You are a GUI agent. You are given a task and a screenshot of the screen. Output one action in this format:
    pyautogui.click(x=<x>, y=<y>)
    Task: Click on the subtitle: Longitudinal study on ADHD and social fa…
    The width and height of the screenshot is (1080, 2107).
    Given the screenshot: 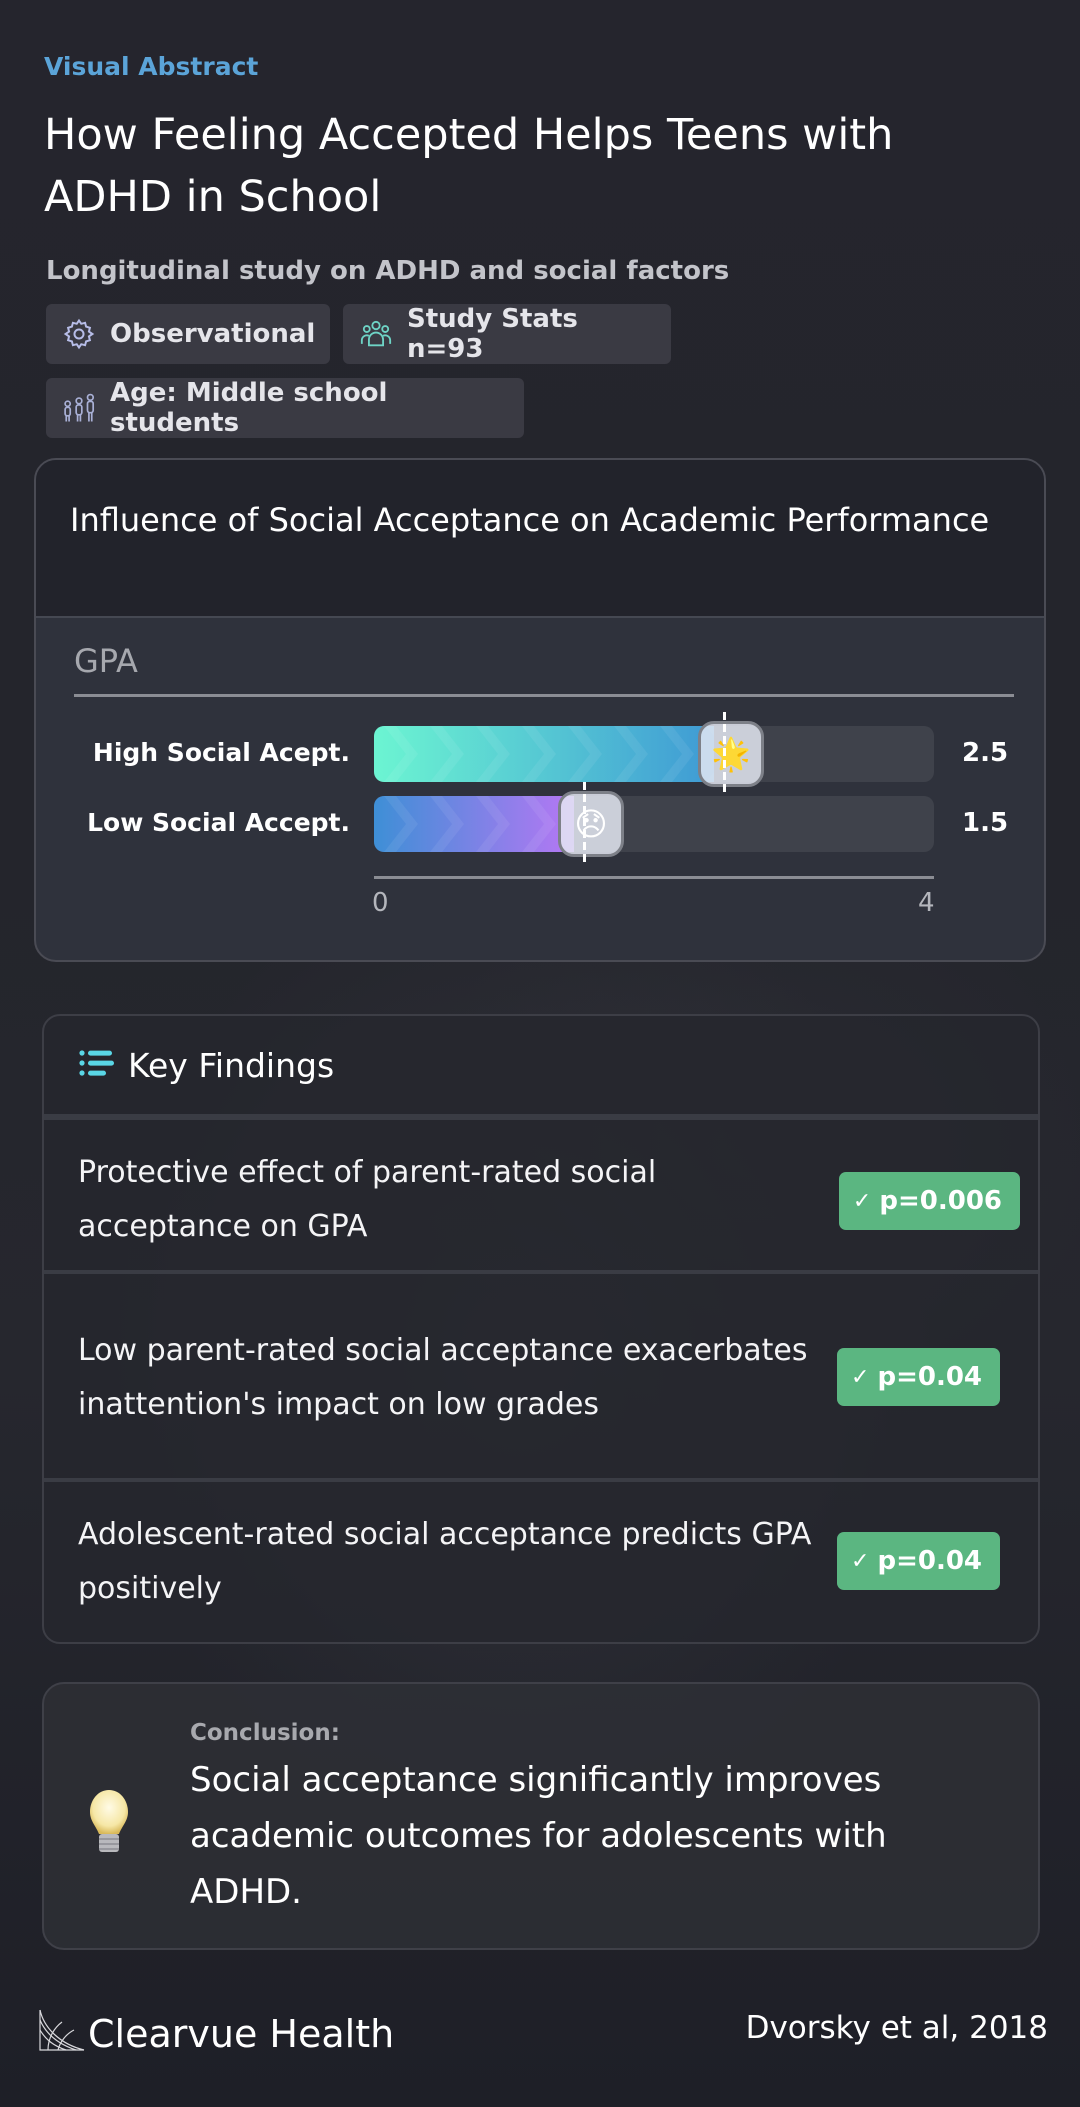 What is the action you would take?
    pyautogui.click(x=388, y=271)
    